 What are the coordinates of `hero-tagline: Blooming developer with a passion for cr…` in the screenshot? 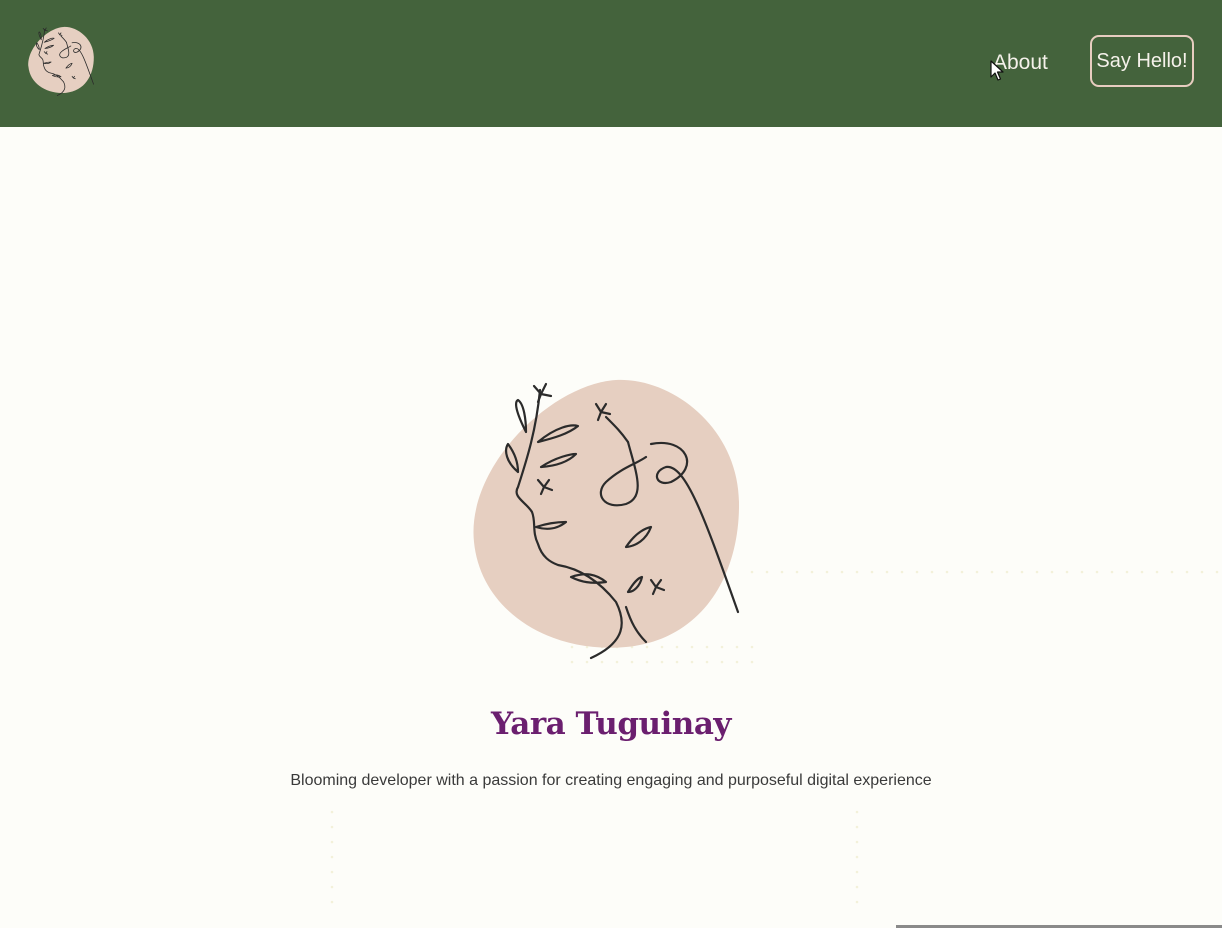 It's located at (611, 780).